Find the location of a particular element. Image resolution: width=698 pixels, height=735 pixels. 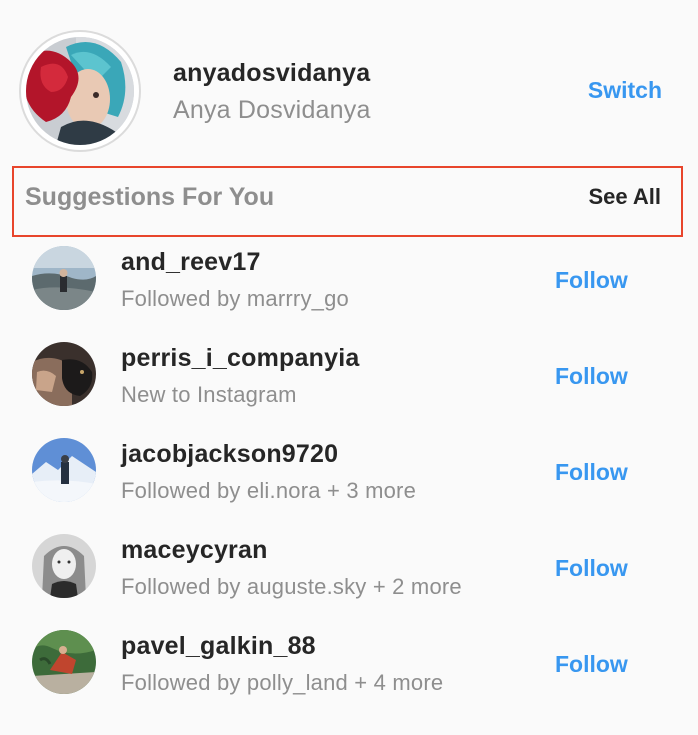

suggestion-subtitle: Followed by polly_land + 4 more is located at coordinates (282, 682).